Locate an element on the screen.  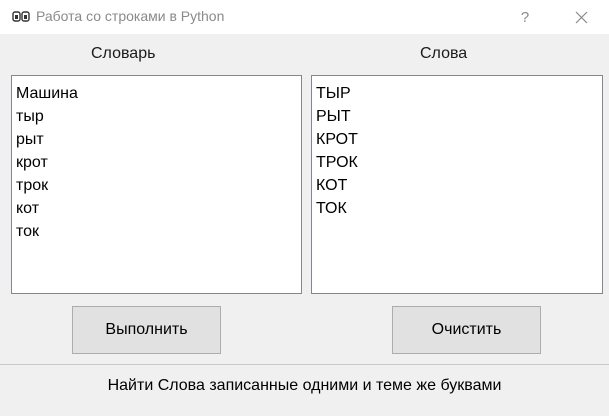
list-item: ток is located at coordinates (158, 231).